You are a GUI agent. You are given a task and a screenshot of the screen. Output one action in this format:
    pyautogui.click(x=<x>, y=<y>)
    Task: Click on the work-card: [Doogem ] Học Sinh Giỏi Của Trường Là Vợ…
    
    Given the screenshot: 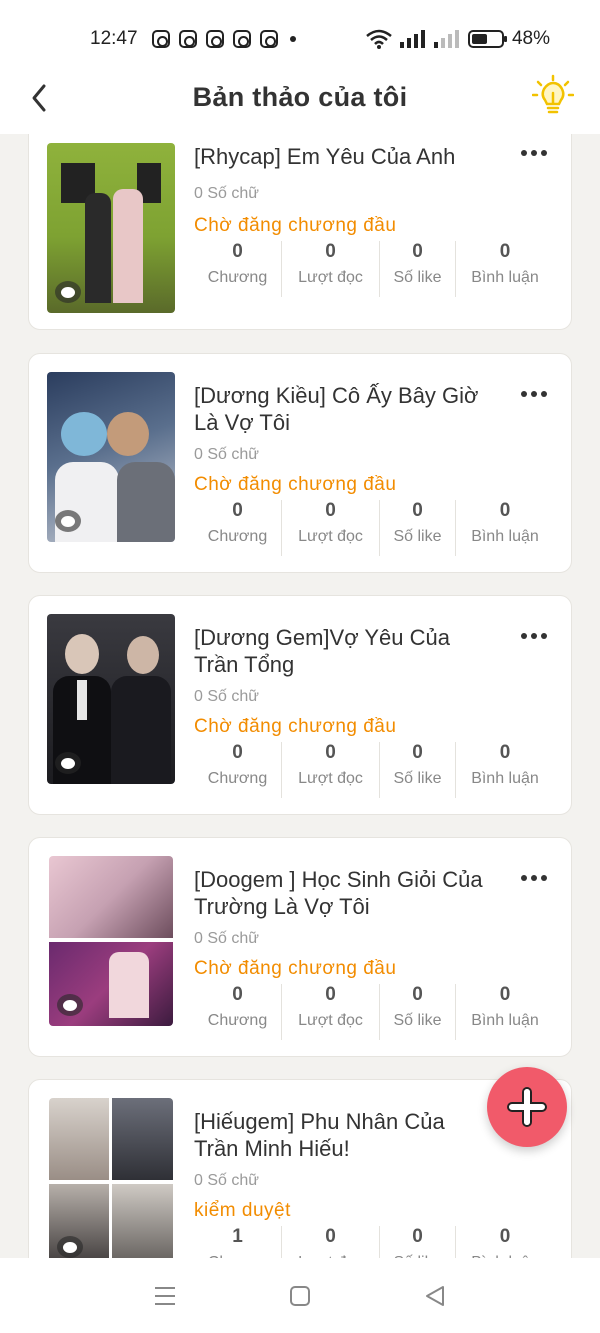 What is the action you would take?
    pyautogui.click(x=300, y=947)
    